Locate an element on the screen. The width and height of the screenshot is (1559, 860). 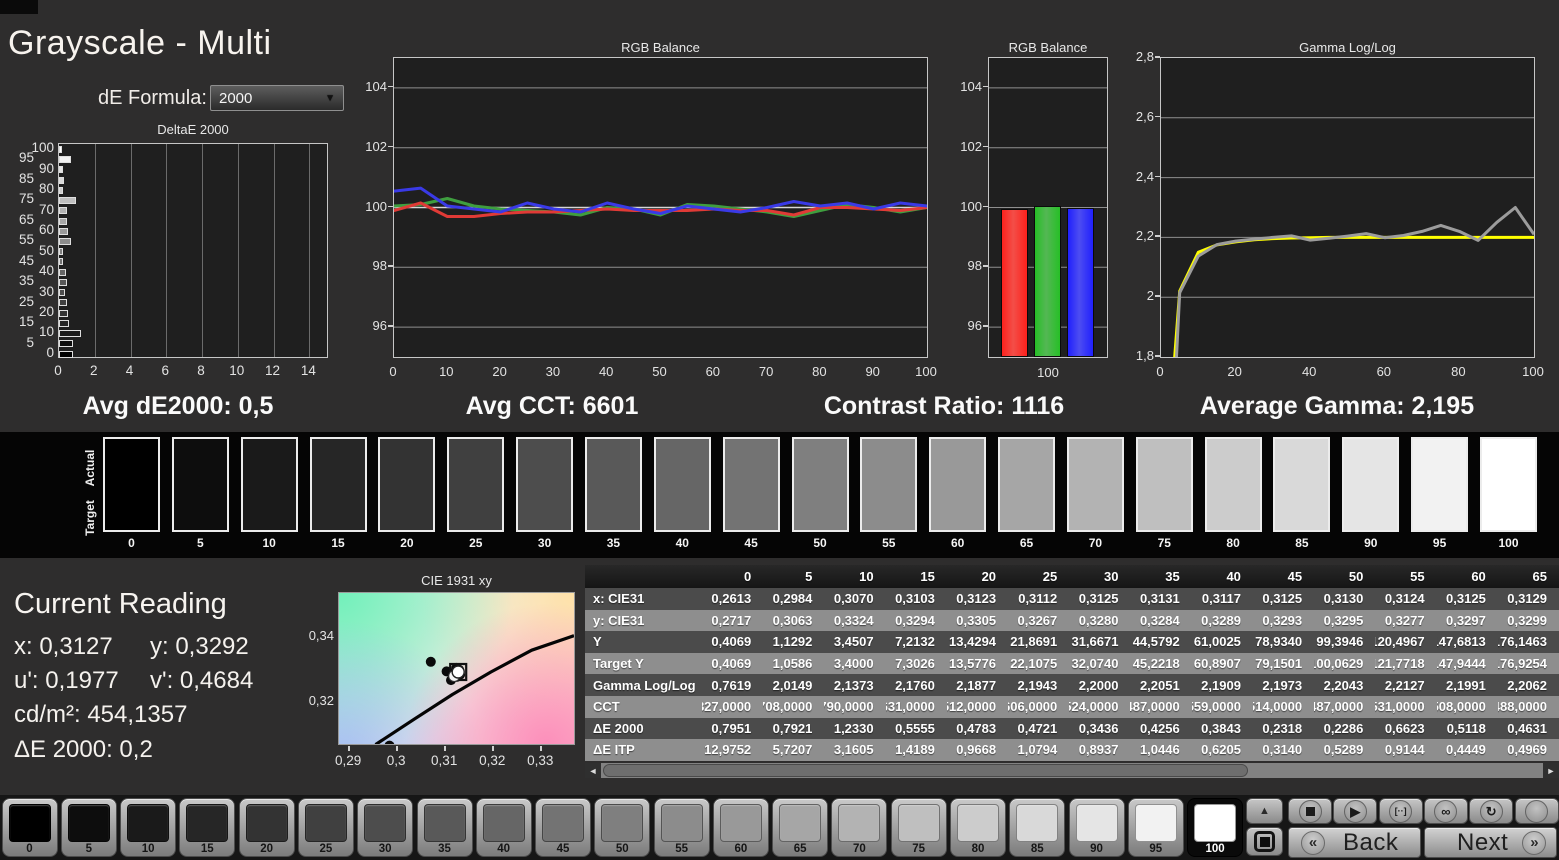
pattern-button-80: 80 is located at coordinates (978, 827).